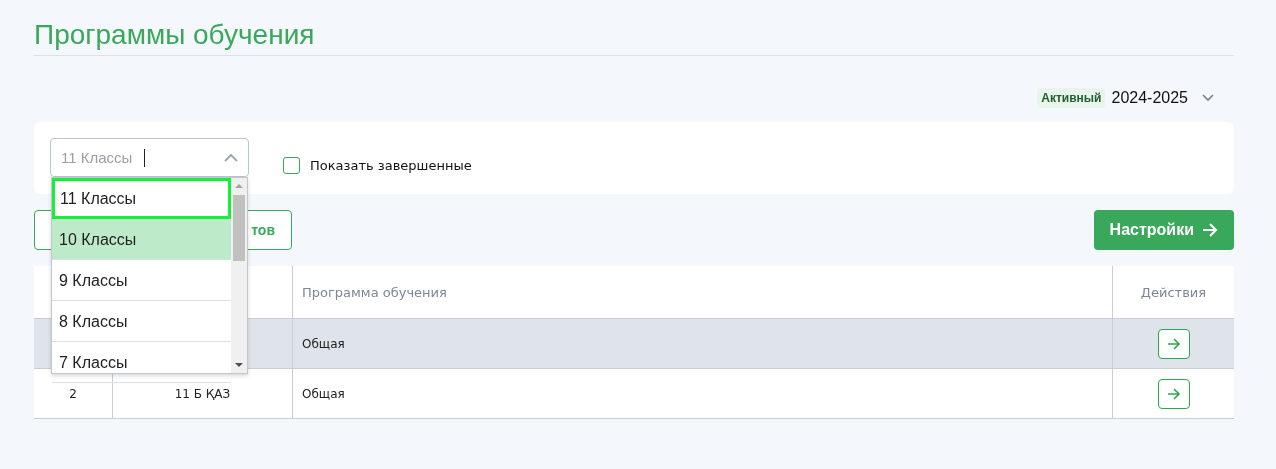 The width and height of the screenshot is (1276, 469). Describe the element at coordinates (1208, 98) in the screenshot. I see `chevron-down-icon` at that location.